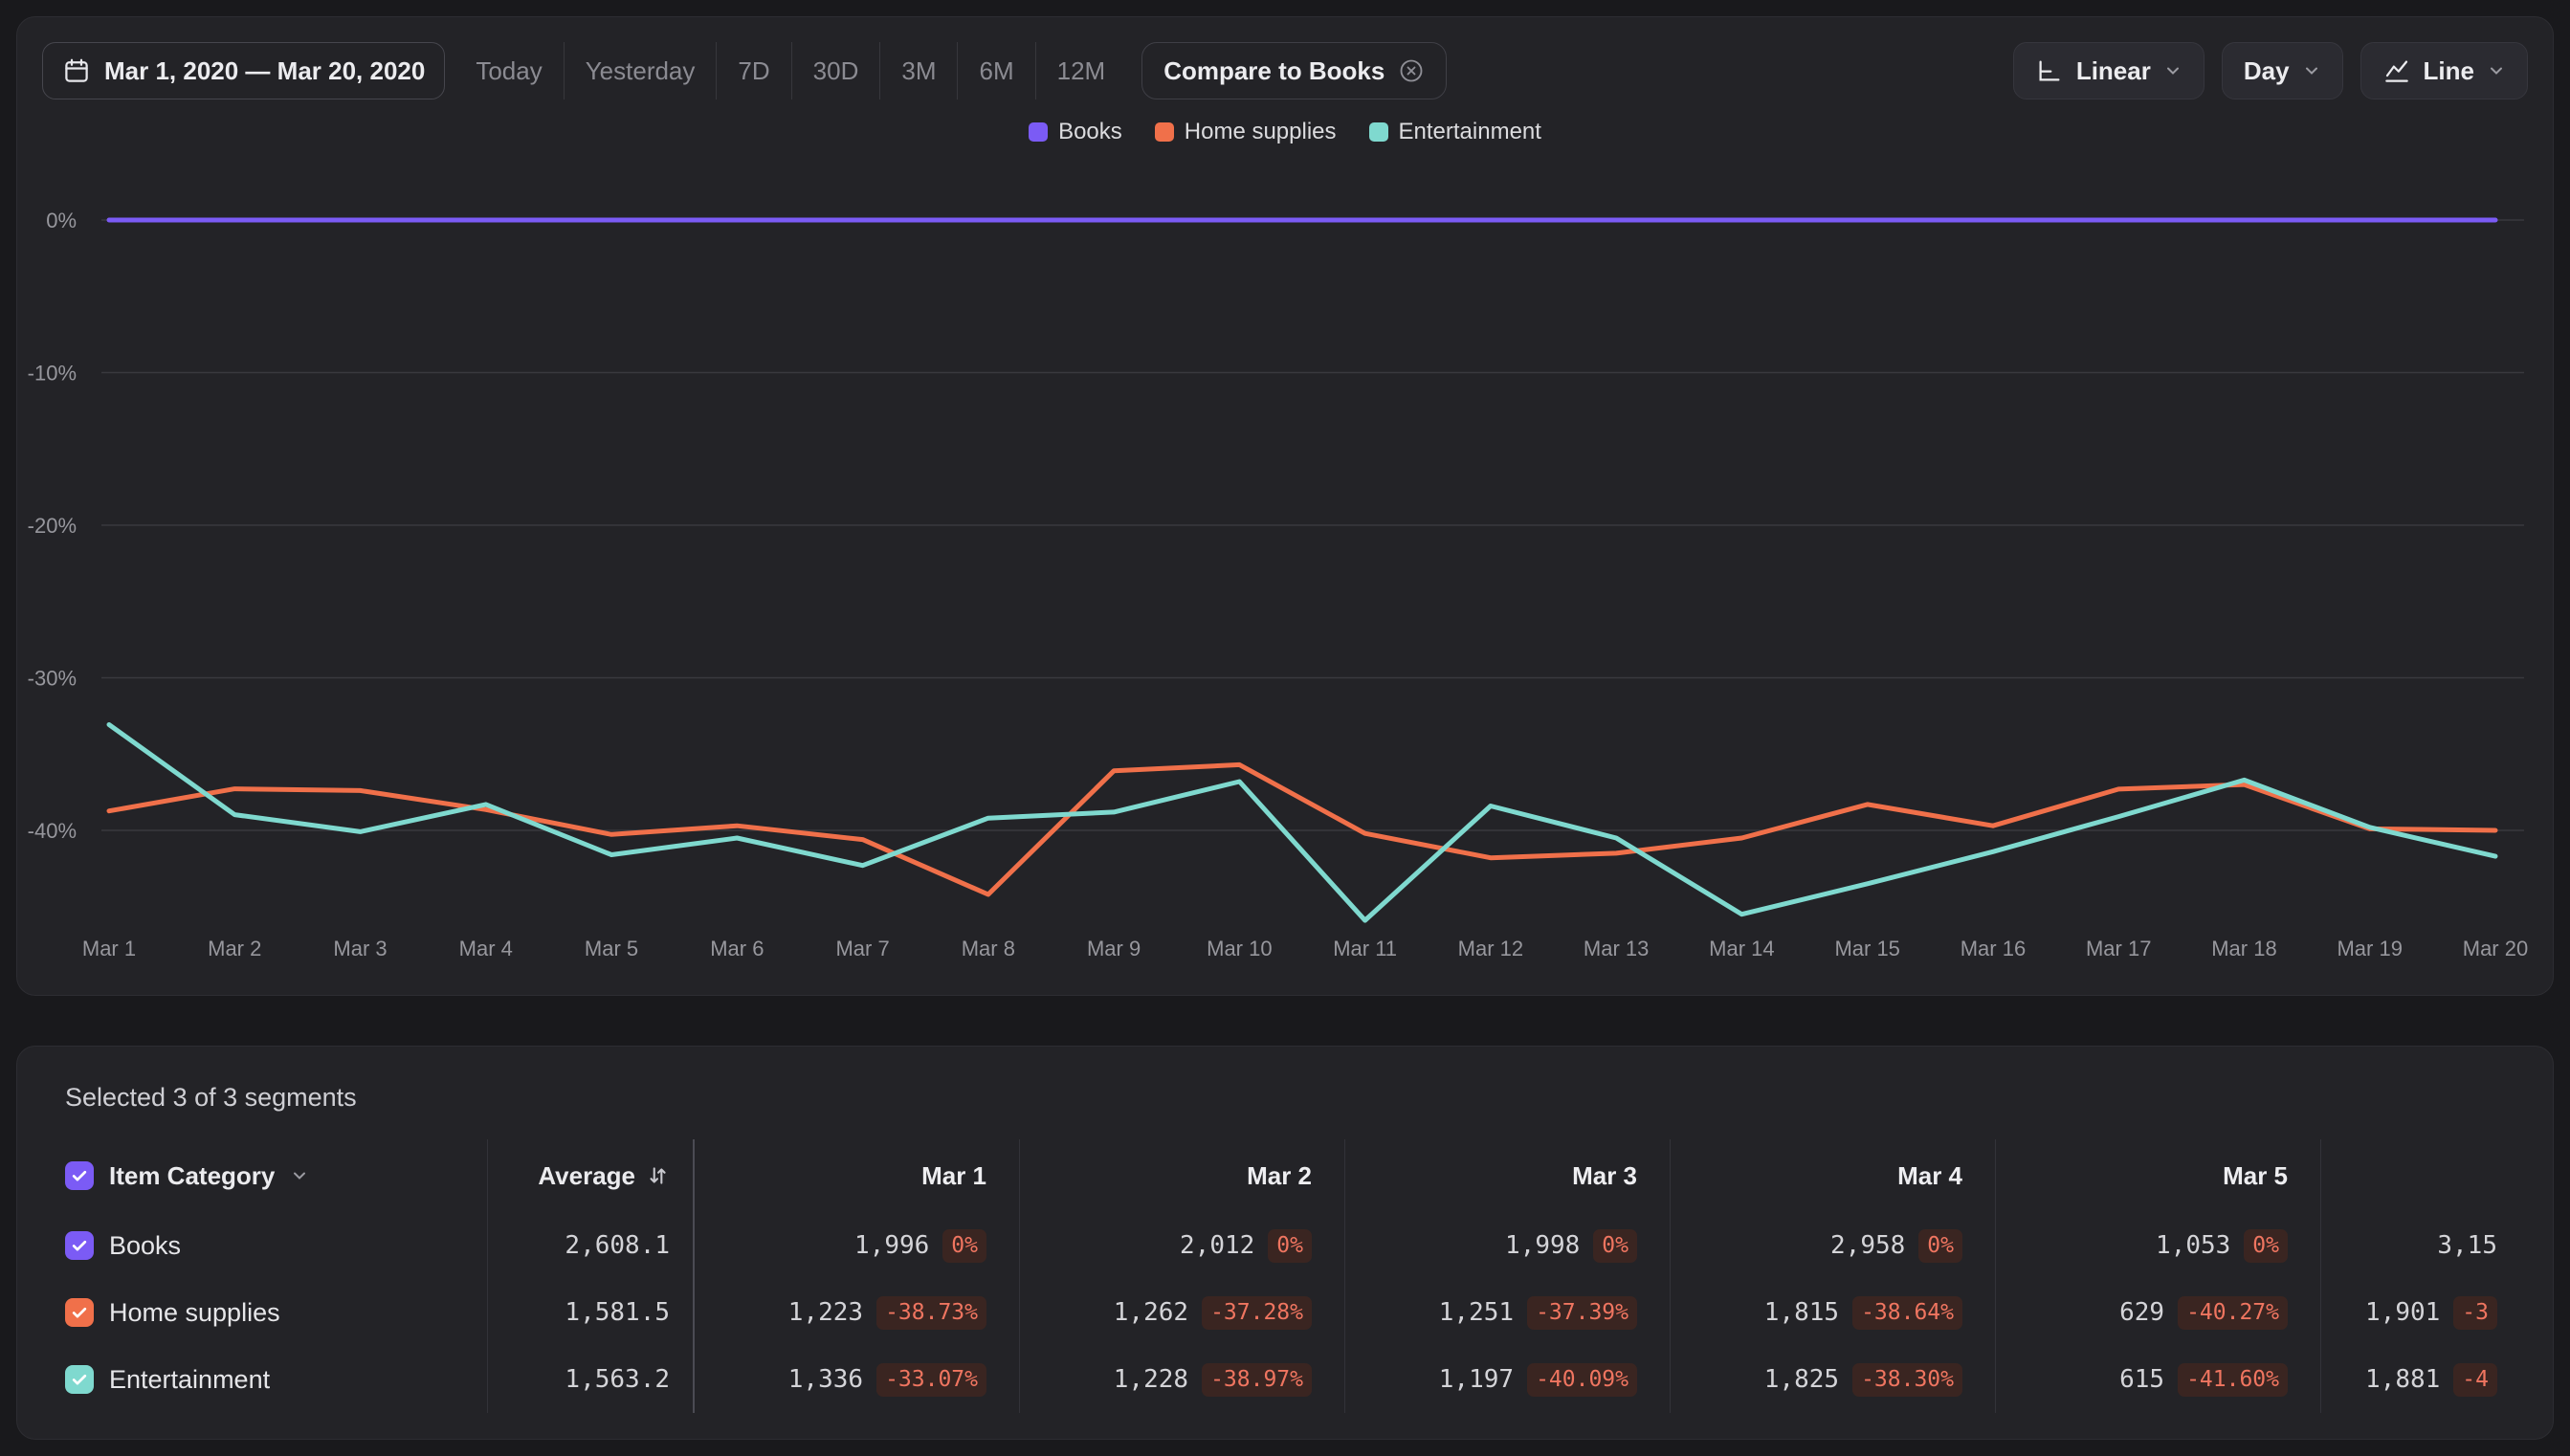 Image resolution: width=2570 pixels, height=1456 pixels. What do you see at coordinates (146, 1245) in the screenshot?
I see `segment-label: Books` at bounding box center [146, 1245].